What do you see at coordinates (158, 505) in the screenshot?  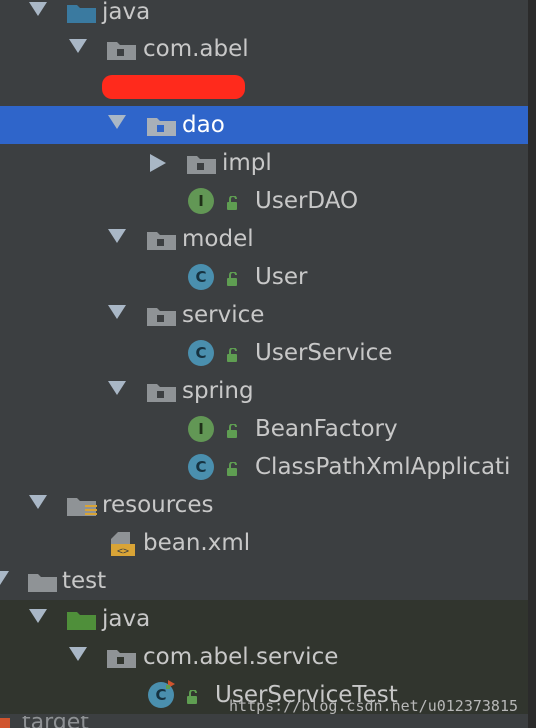 I see `tree-item-label: resources` at bounding box center [158, 505].